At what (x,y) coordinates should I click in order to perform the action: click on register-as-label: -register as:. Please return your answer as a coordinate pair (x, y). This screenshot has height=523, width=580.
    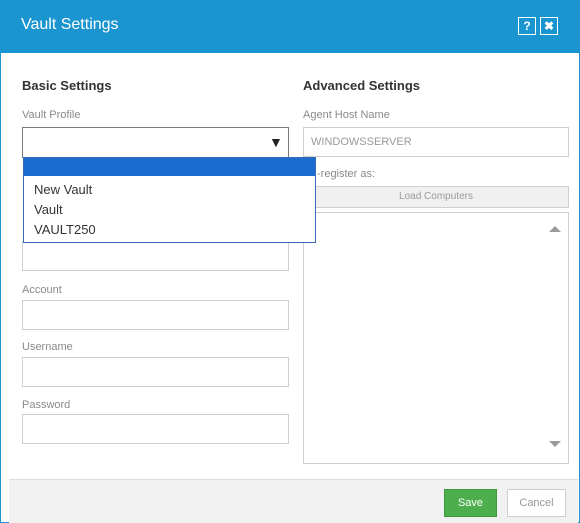
    Looking at the image, I should click on (346, 174).